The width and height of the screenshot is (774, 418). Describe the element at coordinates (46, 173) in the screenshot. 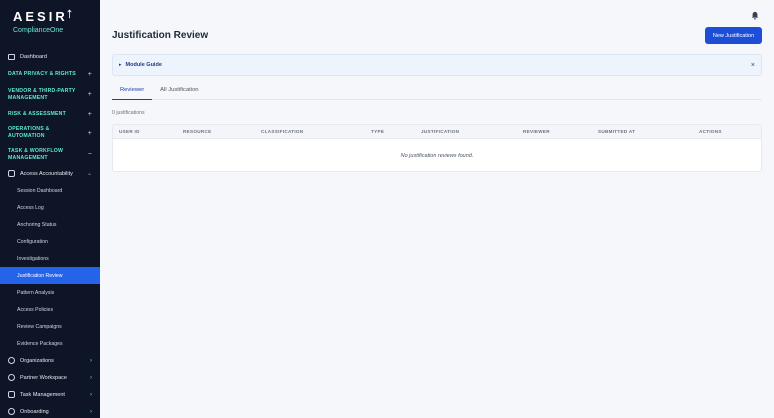

I see `sidebar-group-label: Access Accountability` at that location.